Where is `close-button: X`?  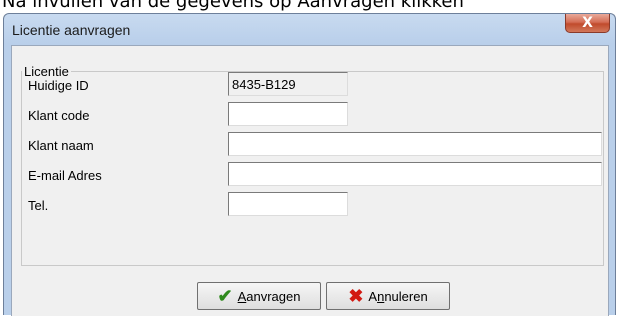 close-button: X is located at coordinates (587, 23).